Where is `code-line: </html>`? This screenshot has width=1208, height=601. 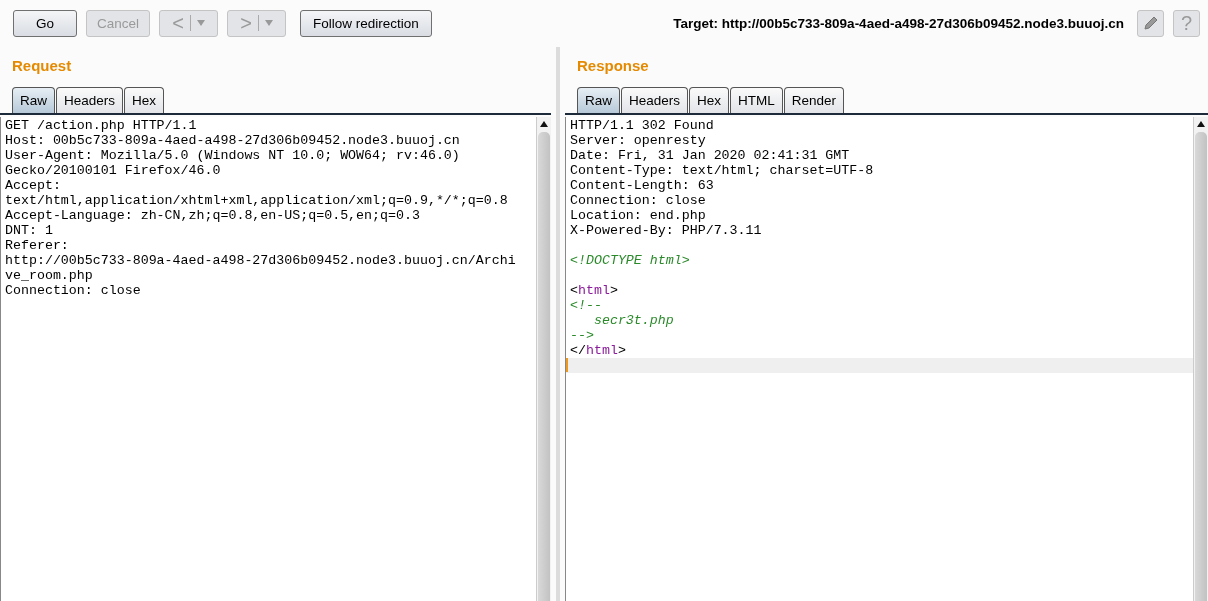
code-line: </html> is located at coordinates (598, 350).